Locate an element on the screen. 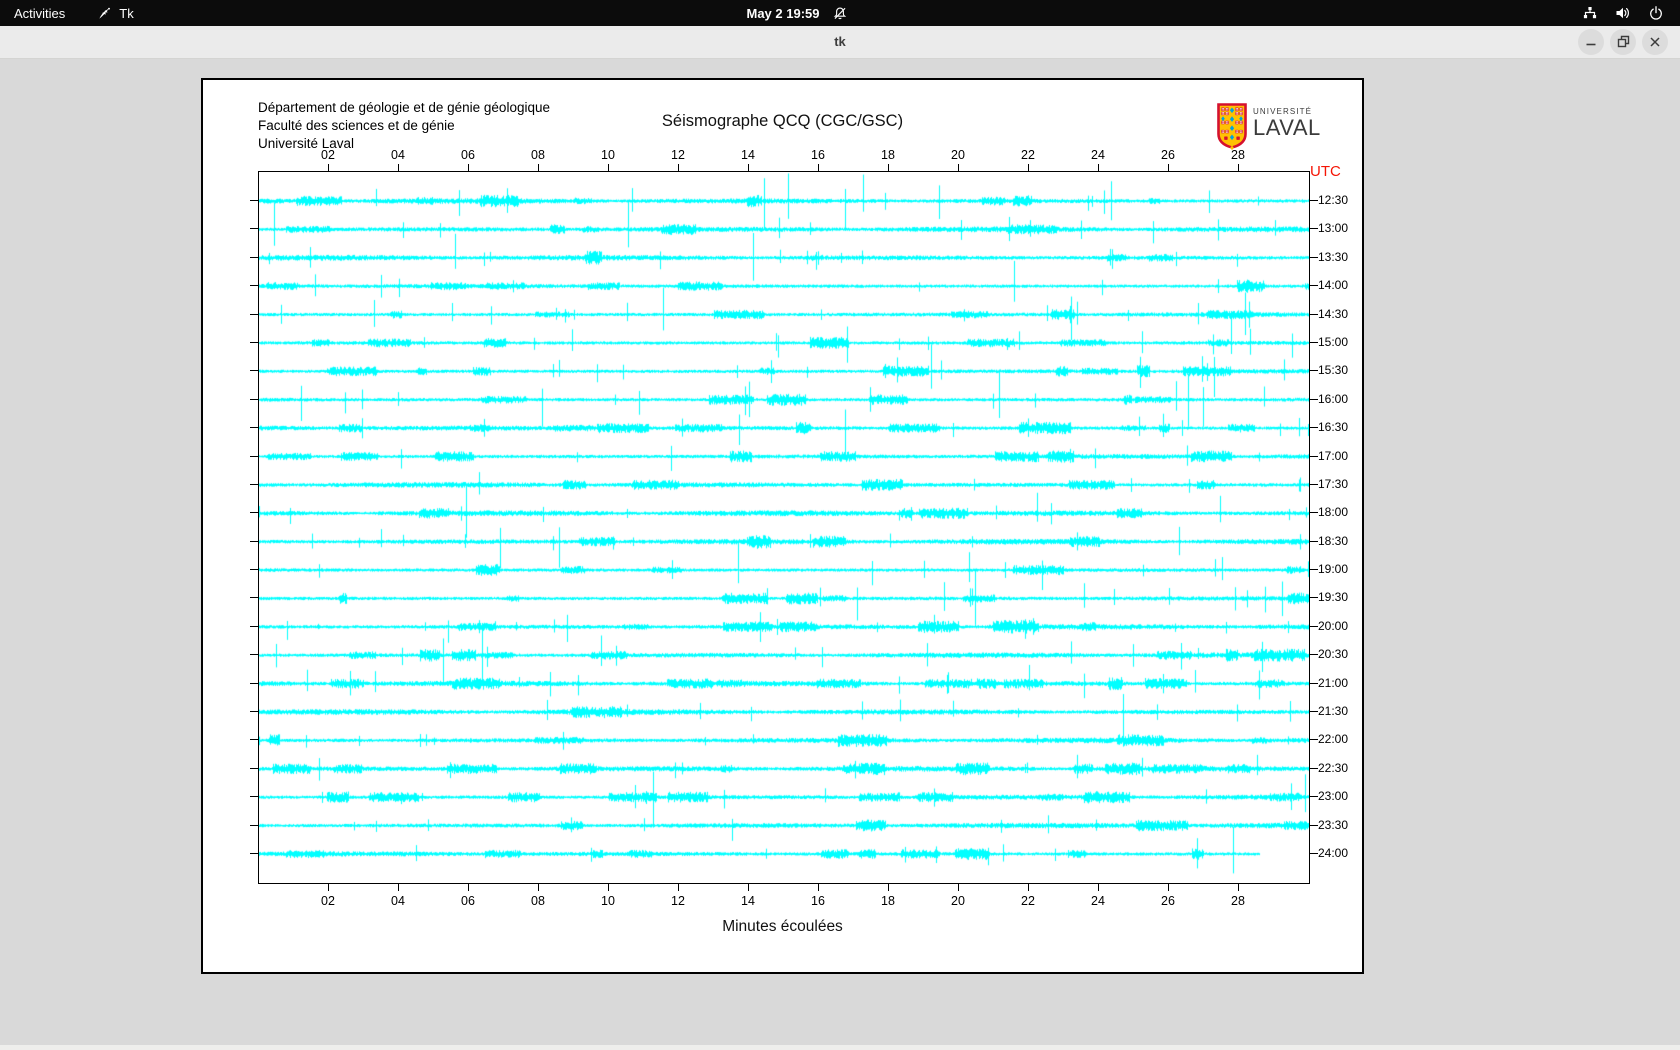  x-tick-label-top: 10 is located at coordinates (608, 155).